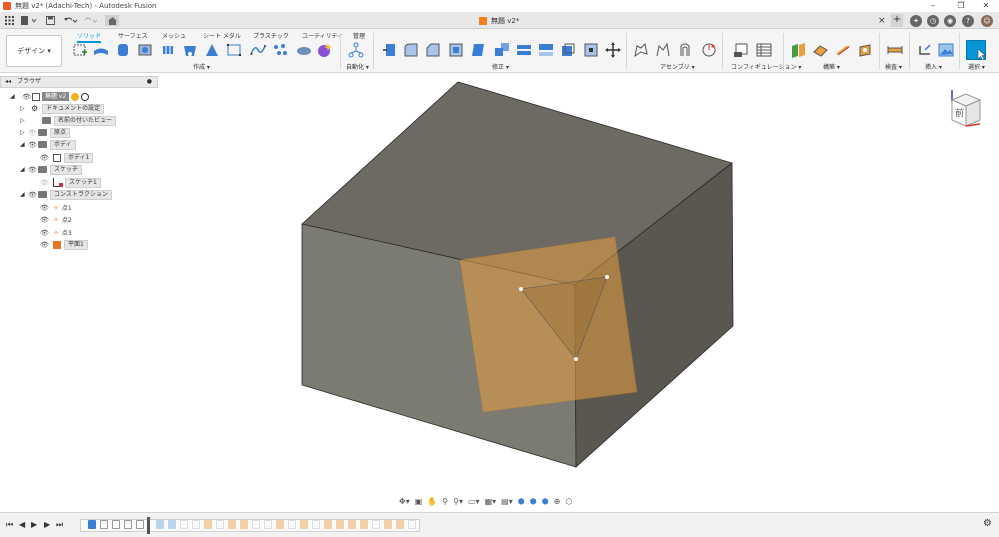 Image resolution: width=999 pixels, height=537 pixels. What do you see at coordinates (419, 501) in the screenshot?
I see `look-at-icon: ▣` at bounding box center [419, 501].